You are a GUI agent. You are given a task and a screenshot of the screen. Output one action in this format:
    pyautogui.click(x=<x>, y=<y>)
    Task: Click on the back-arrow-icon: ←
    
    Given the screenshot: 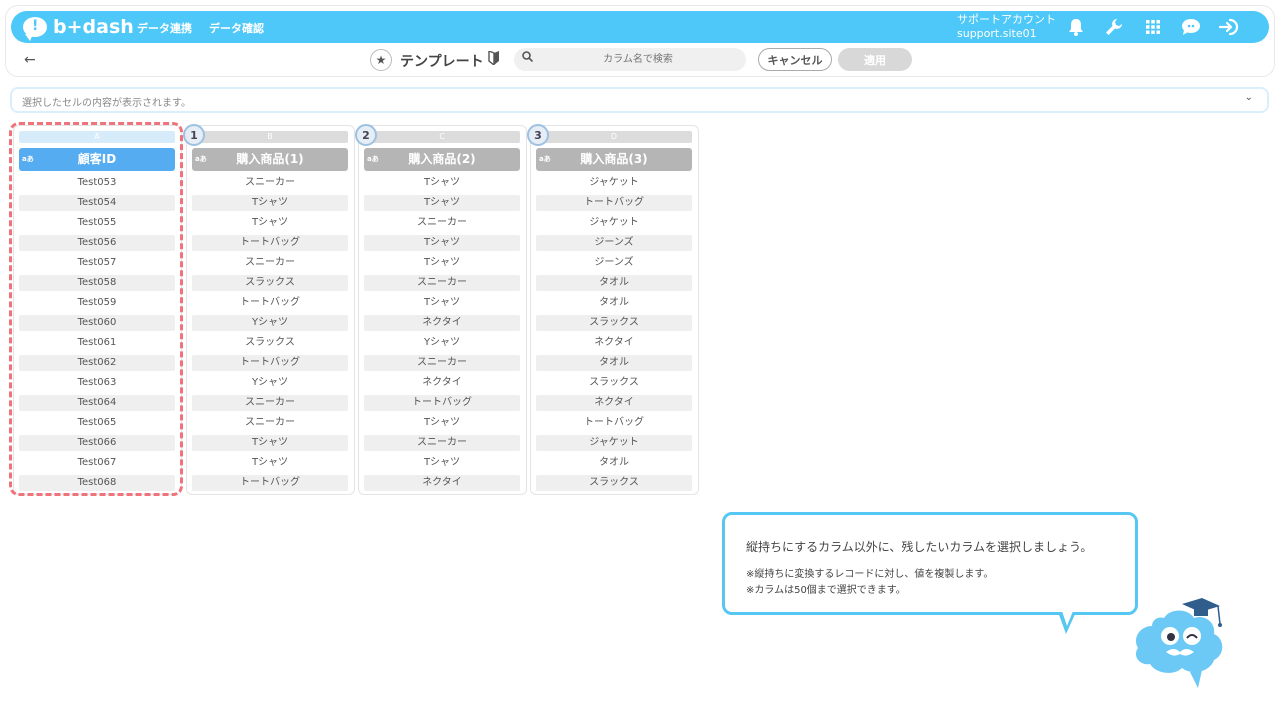 What is the action you would take?
    pyautogui.click(x=30, y=60)
    